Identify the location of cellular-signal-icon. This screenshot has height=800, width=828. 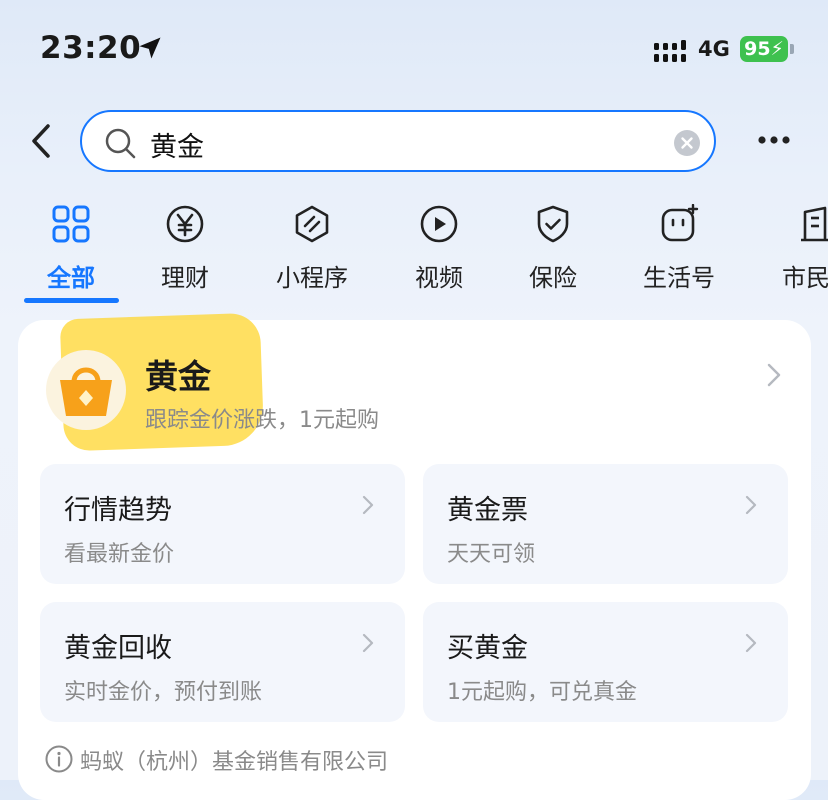
(670, 51).